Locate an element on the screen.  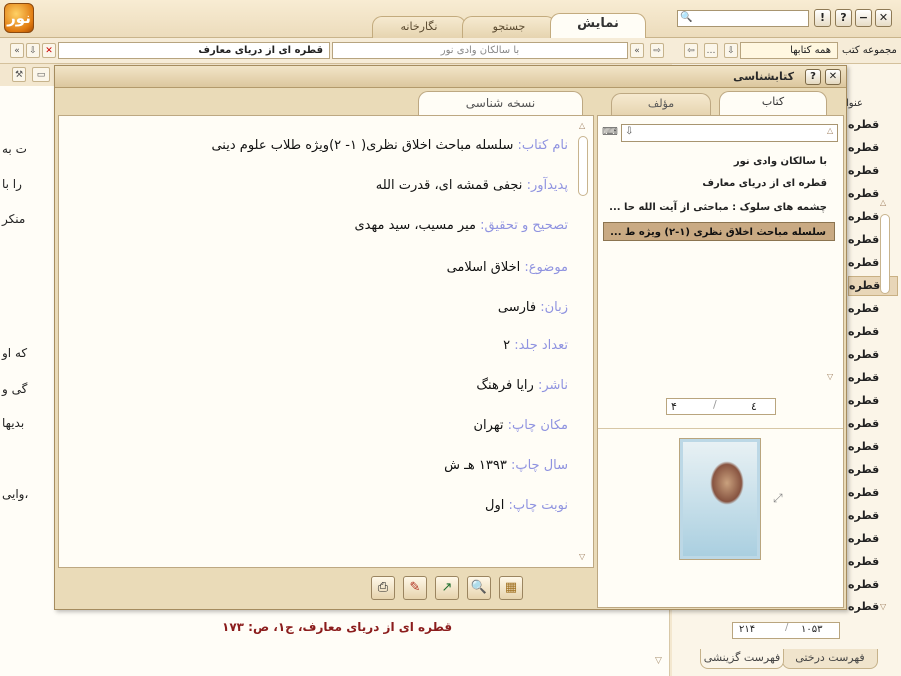
tab-selective-toc: فهرست گزینشی is located at coordinates (742, 659).